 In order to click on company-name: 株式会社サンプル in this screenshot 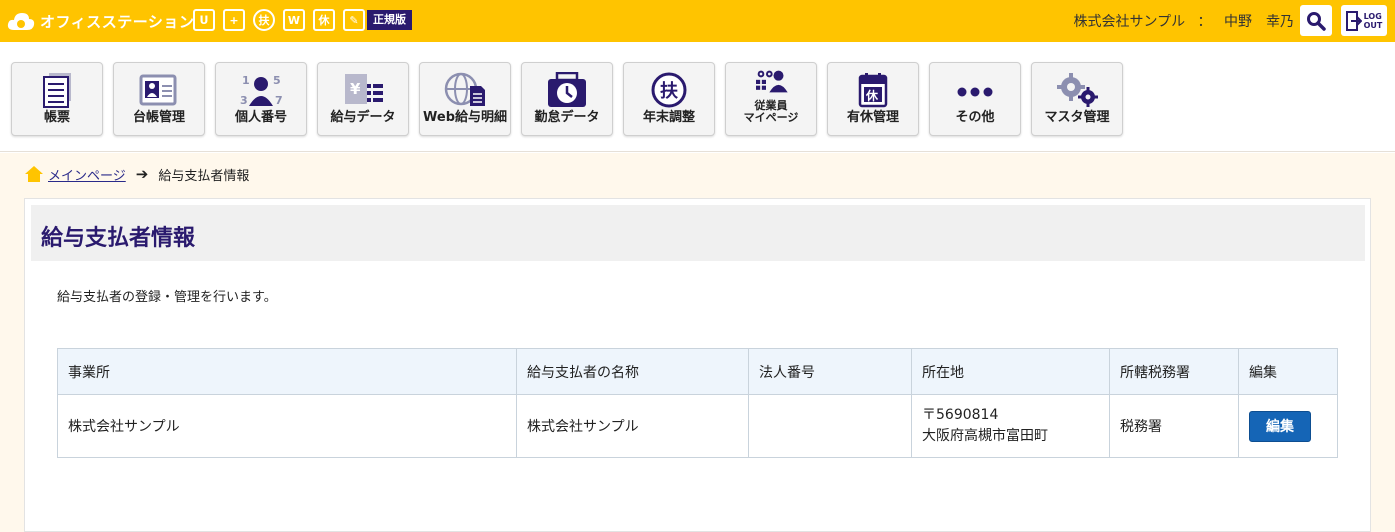, I will do `click(1129, 22)`.